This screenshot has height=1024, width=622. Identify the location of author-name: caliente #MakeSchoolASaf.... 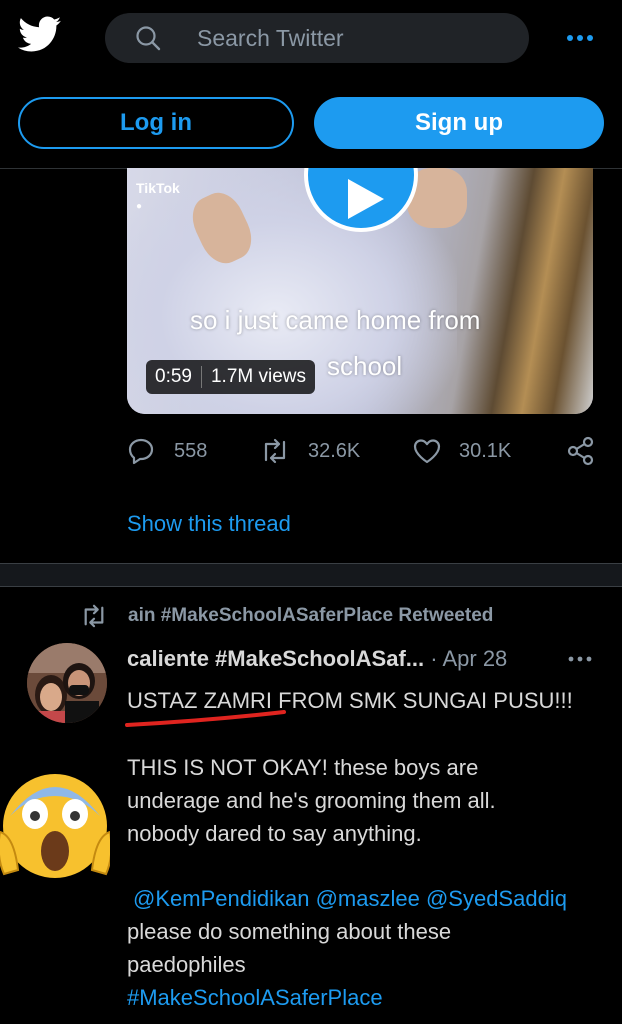
(275, 658).